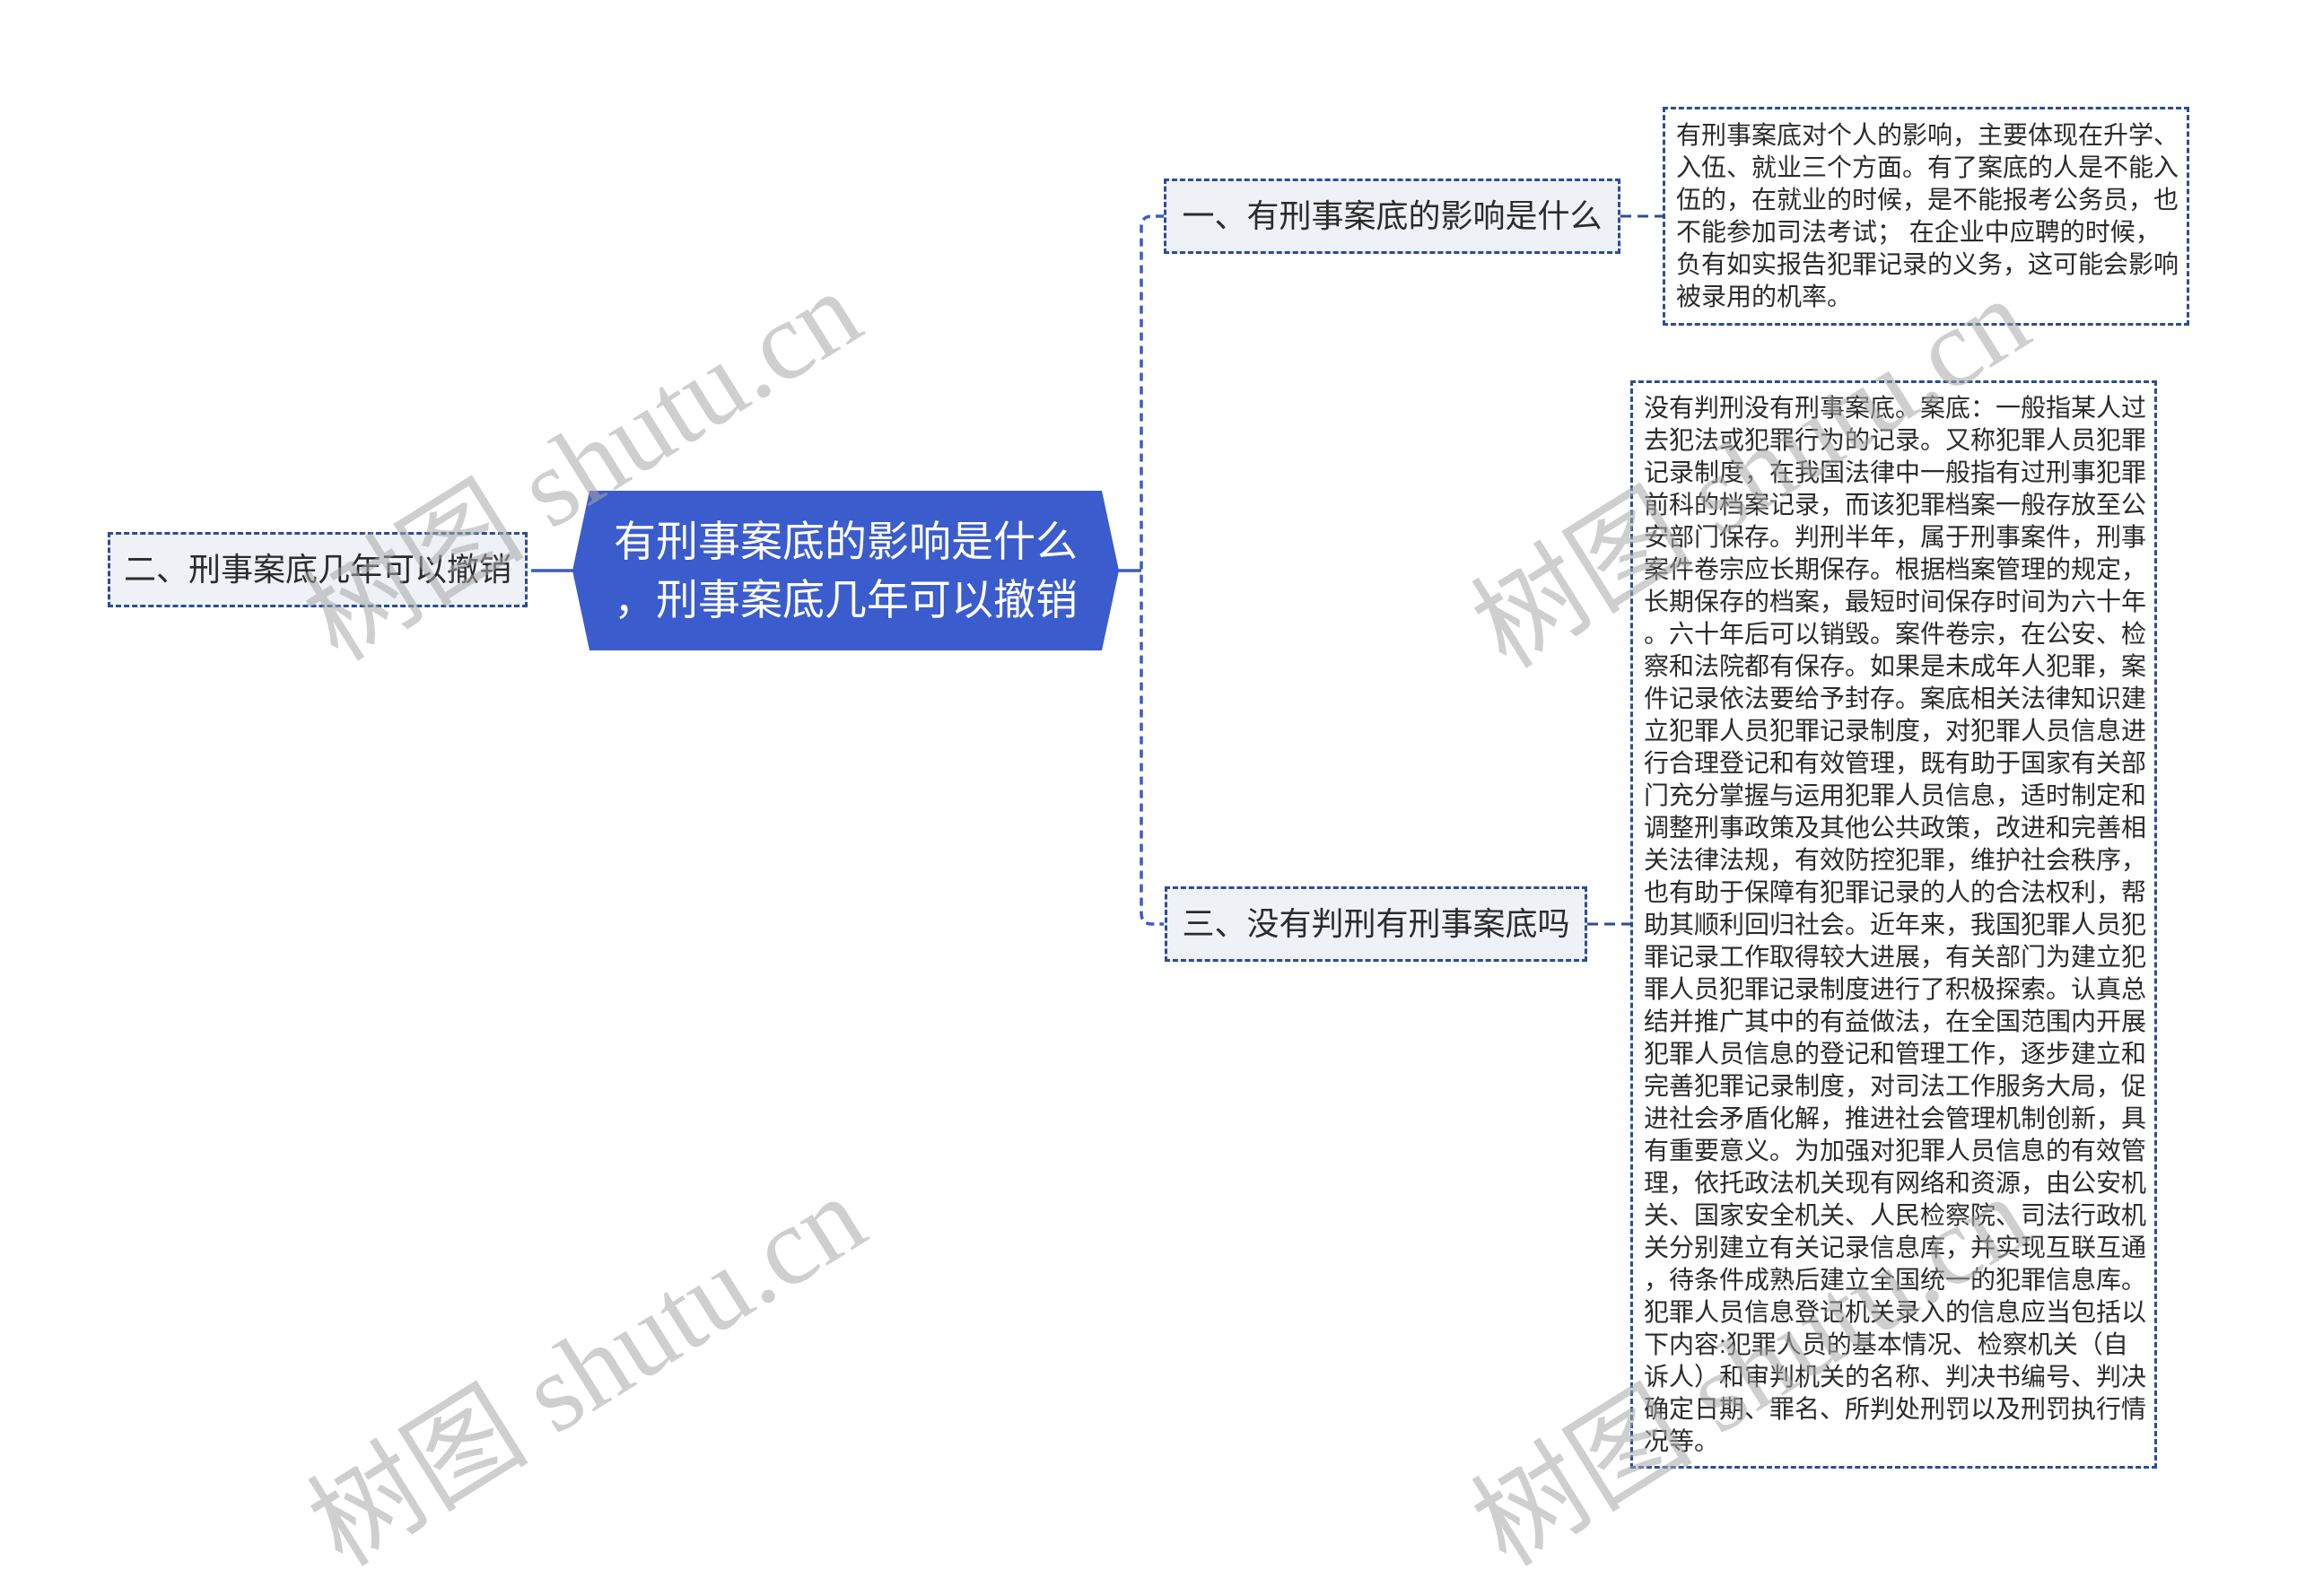 This screenshot has height=1596, width=2297. What do you see at coordinates (1927, 264) in the screenshot?
I see `text-line: 负有如实报告犯罪记录的义务，这可能会影响` at bounding box center [1927, 264].